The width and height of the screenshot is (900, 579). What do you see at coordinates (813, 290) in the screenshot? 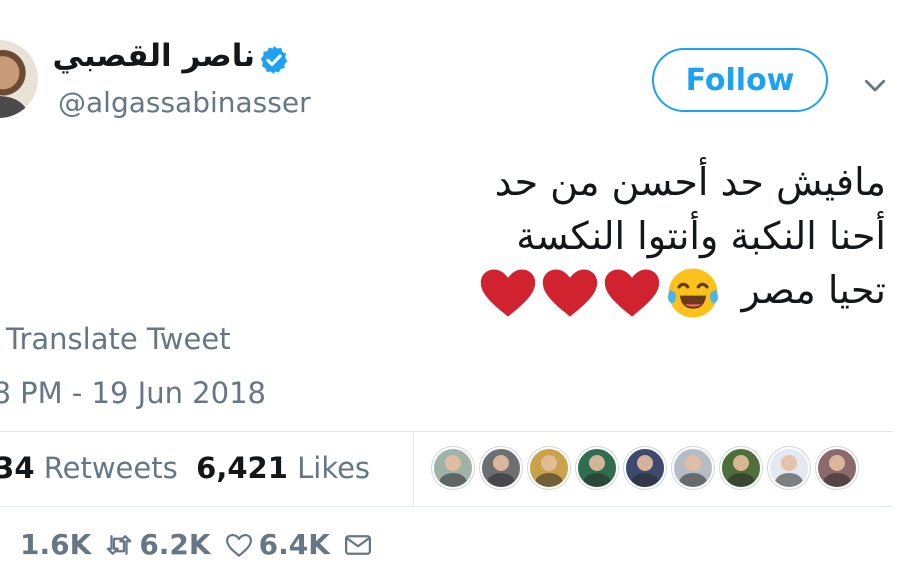
I see `tweet-line-text: تحيا مصر` at bounding box center [813, 290].